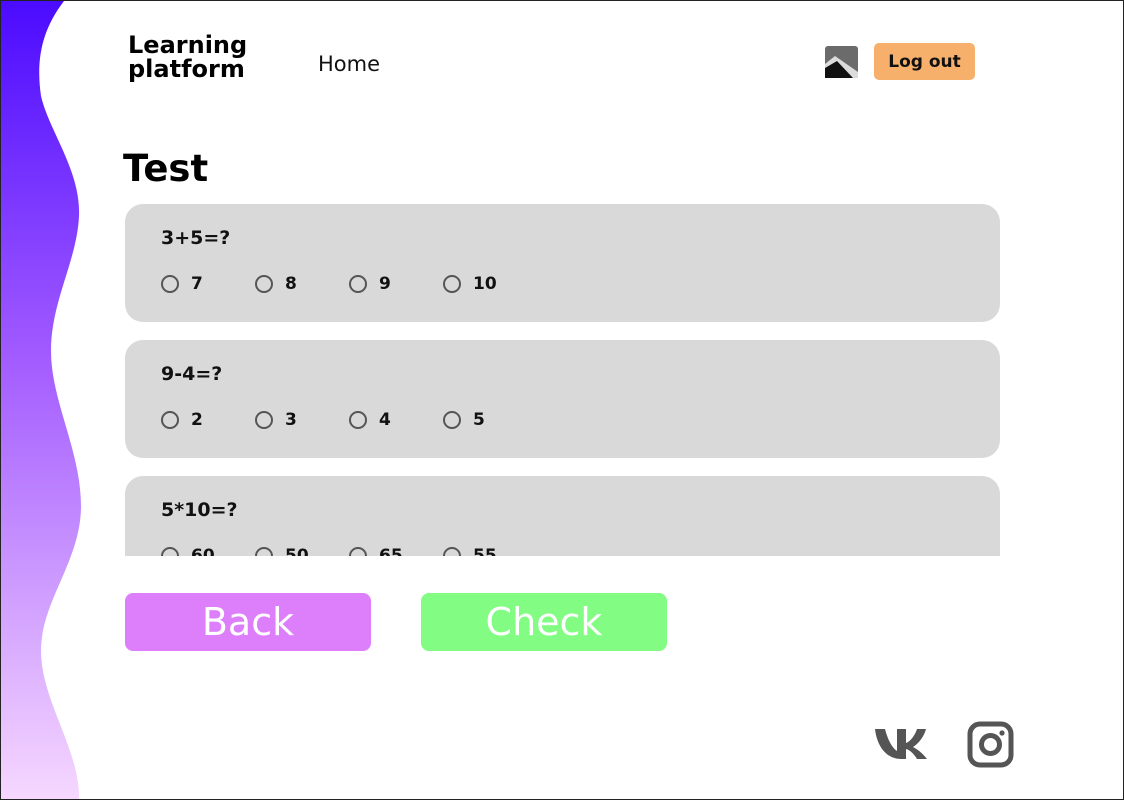 Image resolution: width=1124 pixels, height=800 pixels. What do you see at coordinates (197, 420) in the screenshot?
I see `option-label: 2` at bounding box center [197, 420].